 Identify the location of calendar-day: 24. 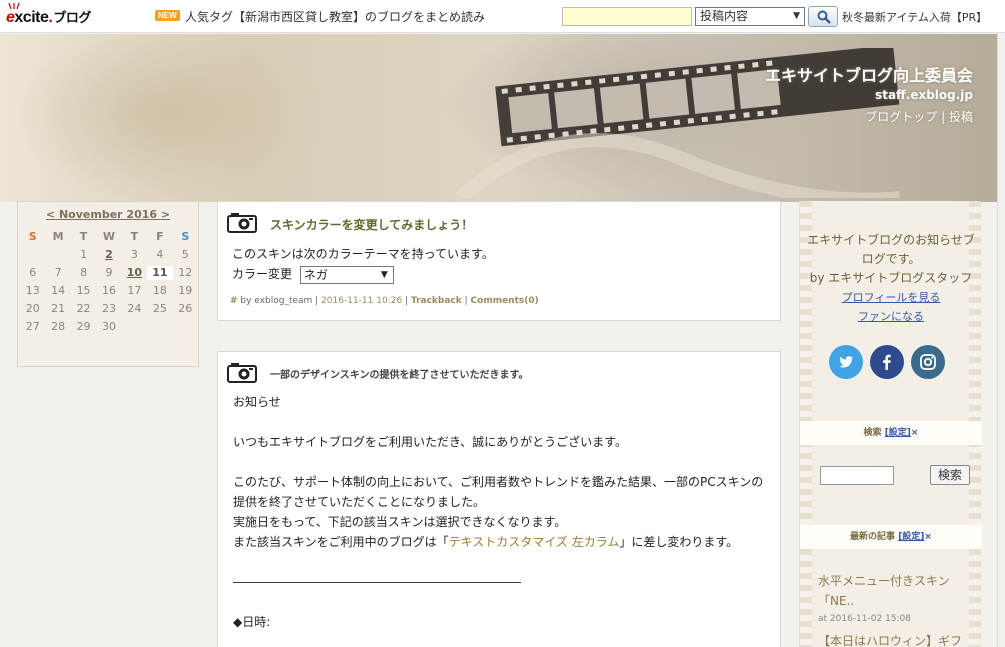
(134, 308).